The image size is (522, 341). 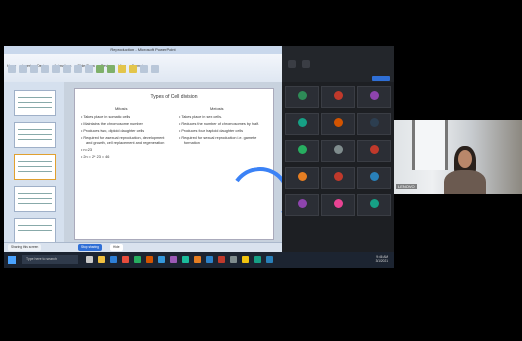 What do you see at coordinates (292, 64) in the screenshot?
I see `people-icon` at bounding box center [292, 64].